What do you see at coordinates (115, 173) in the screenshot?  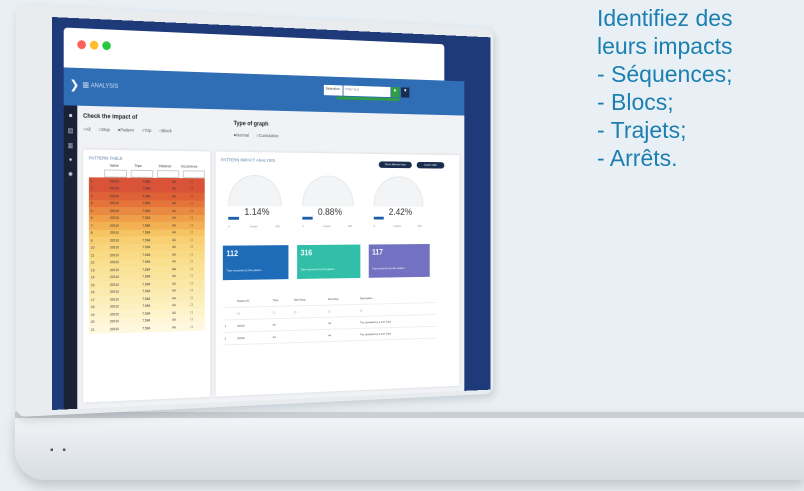 I see `filter-name-input` at bounding box center [115, 173].